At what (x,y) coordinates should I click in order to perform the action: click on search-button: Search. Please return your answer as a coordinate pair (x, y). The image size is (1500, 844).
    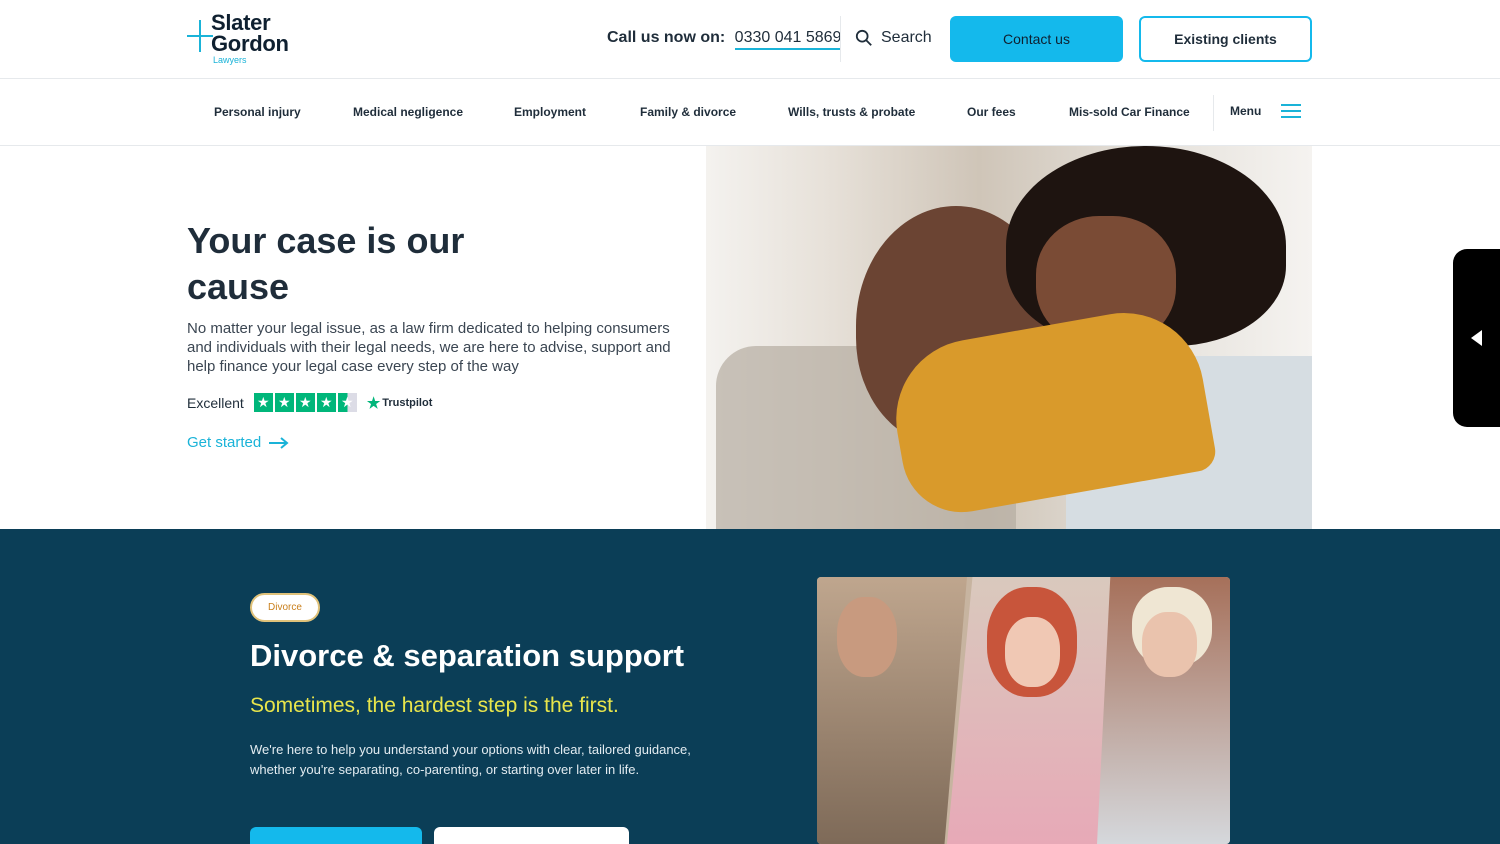
    Looking at the image, I should click on (893, 38).